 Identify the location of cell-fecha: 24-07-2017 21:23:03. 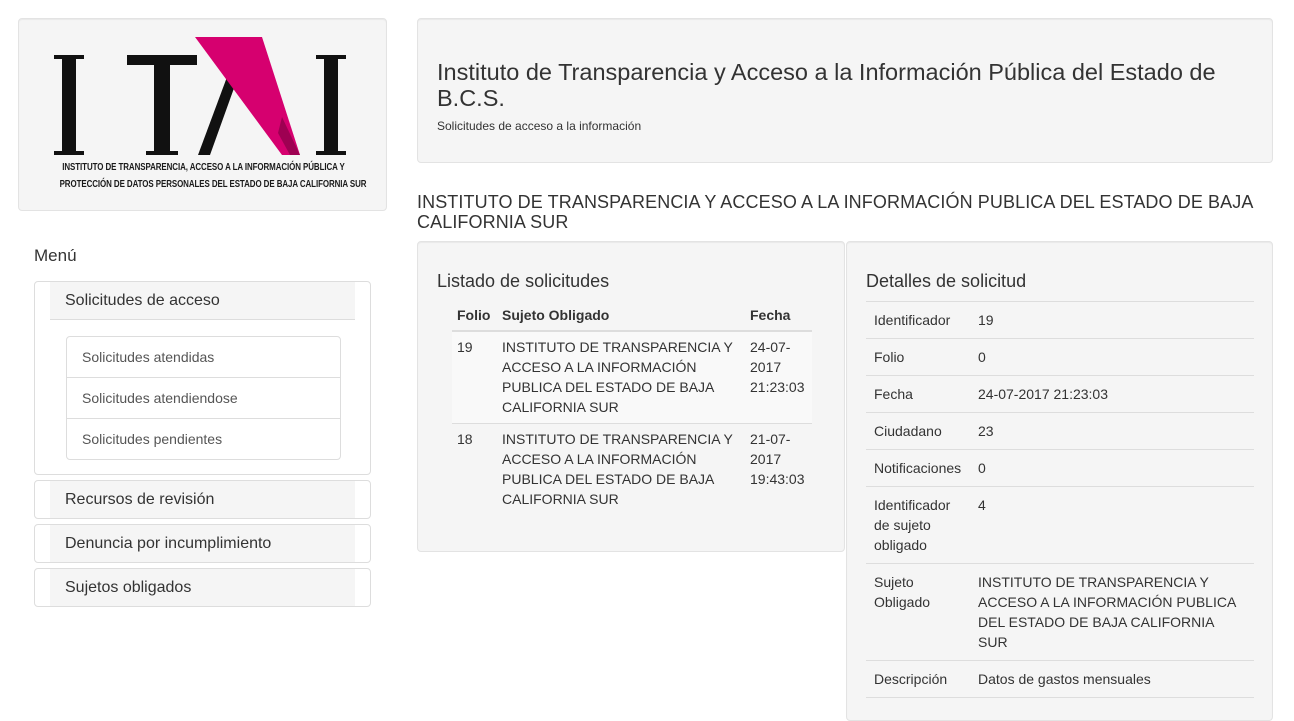
(778, 377).